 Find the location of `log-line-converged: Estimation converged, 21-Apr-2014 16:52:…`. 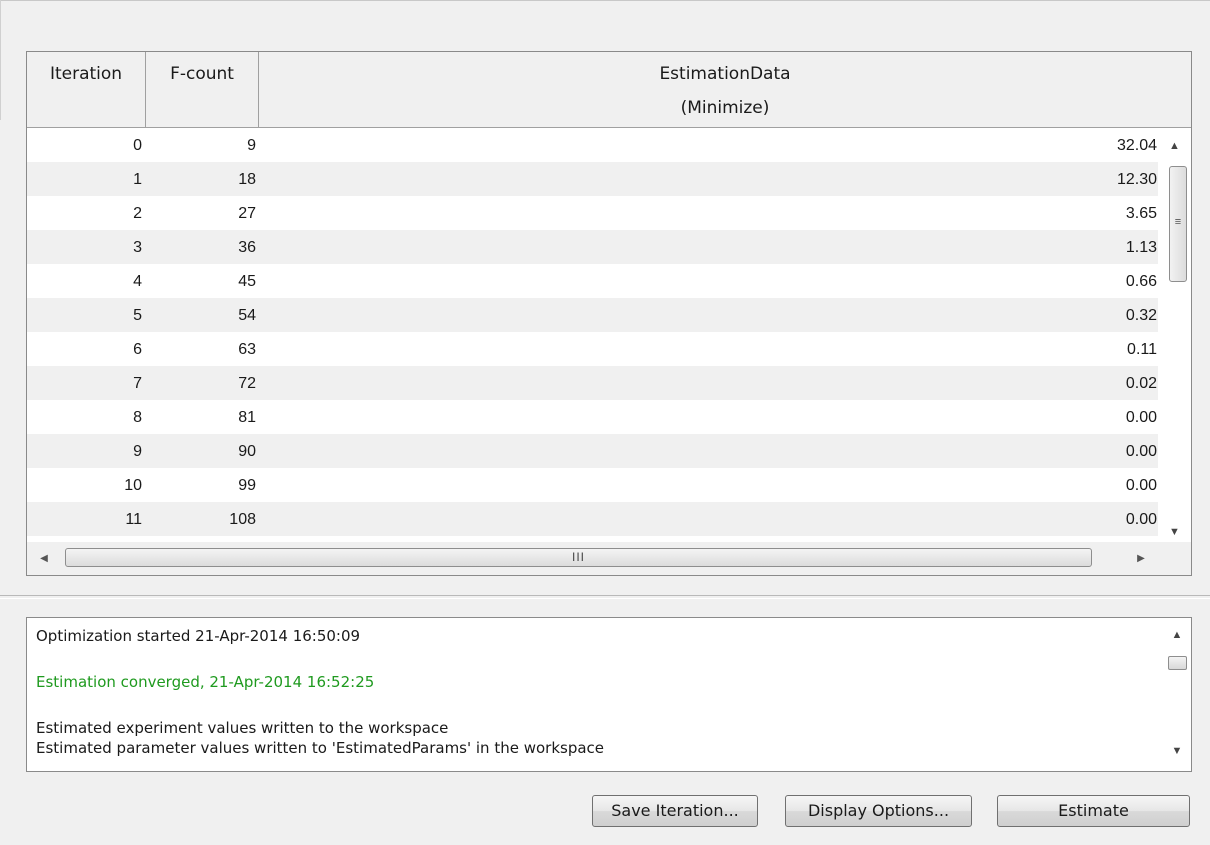

log-line-converged: Estimation converged, 21-Apr-2014 16:52:… is located at coordinates (205, 682).